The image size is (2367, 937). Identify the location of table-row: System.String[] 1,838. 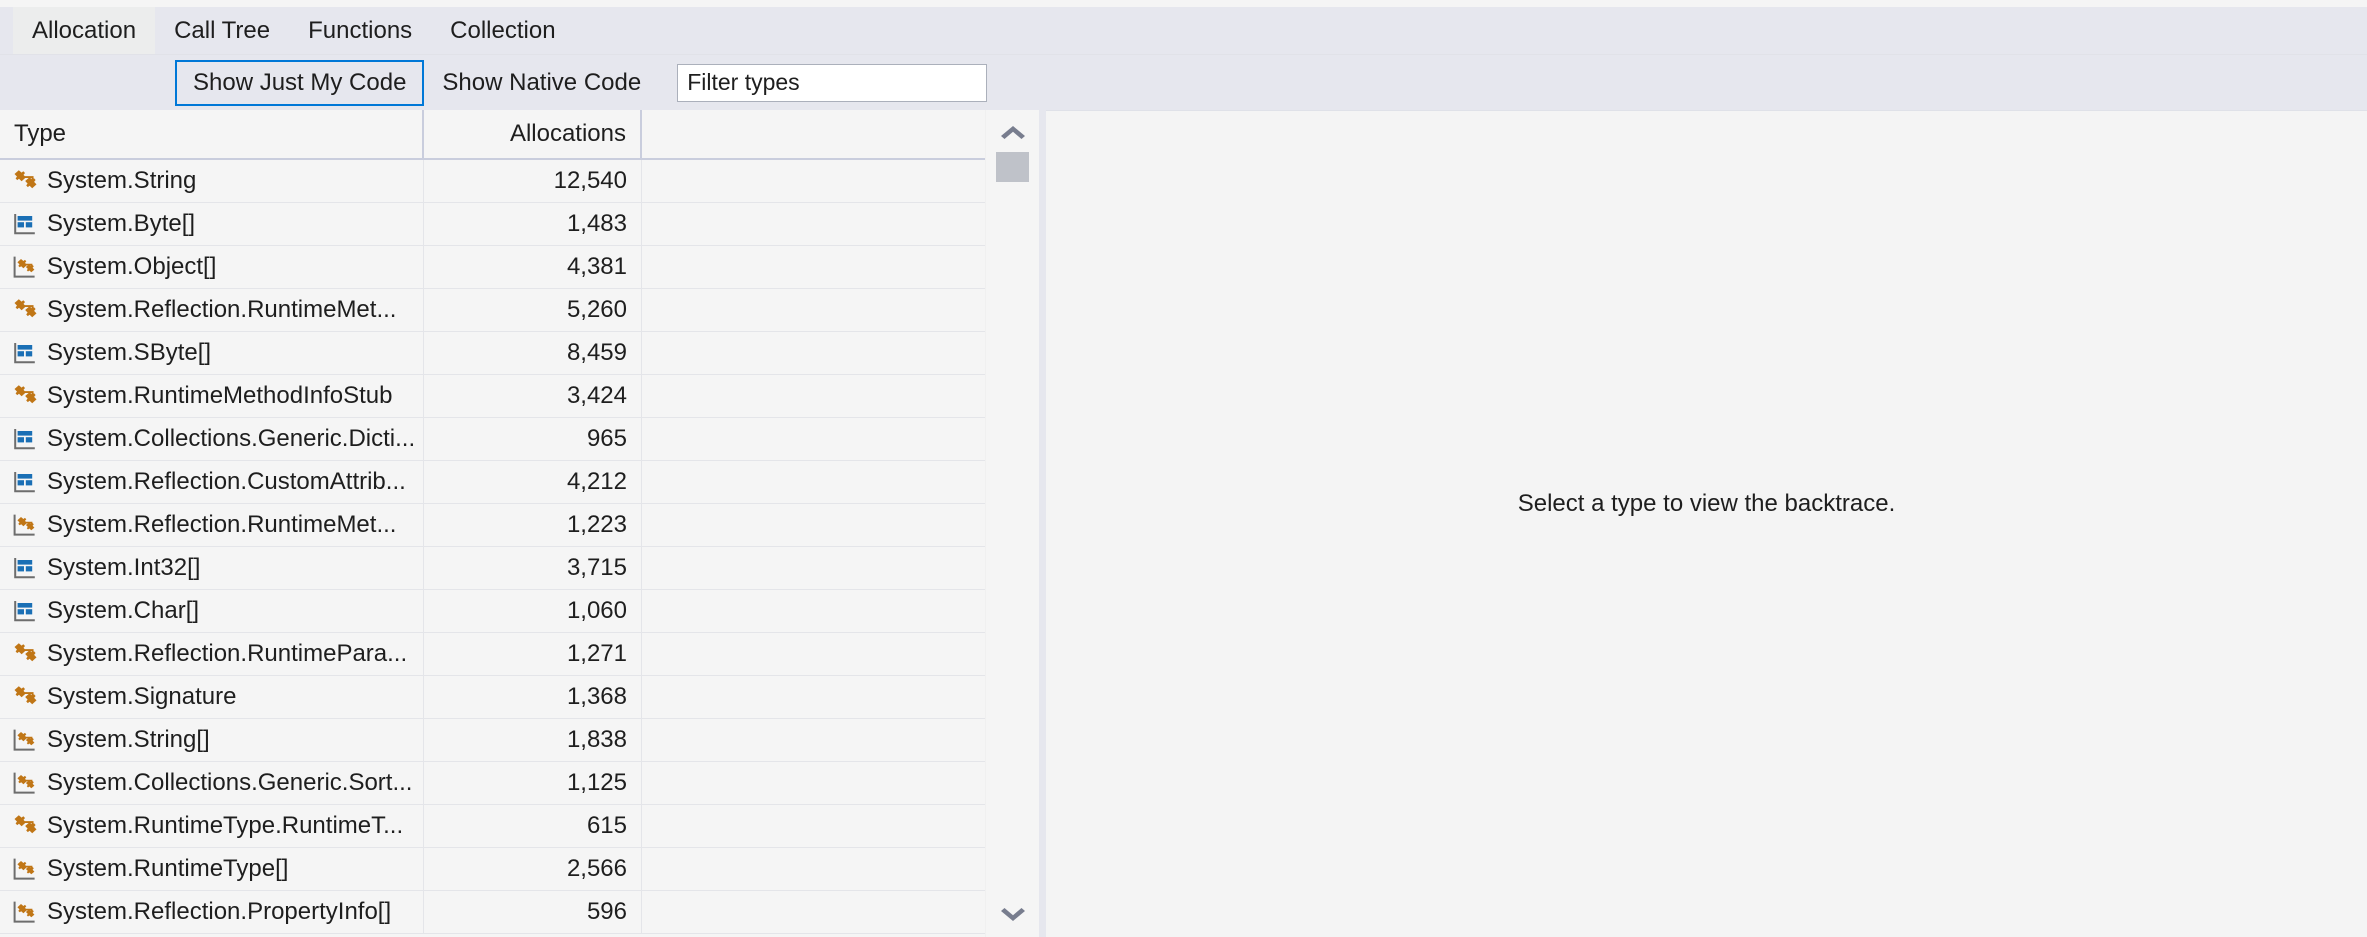
(492, 740).